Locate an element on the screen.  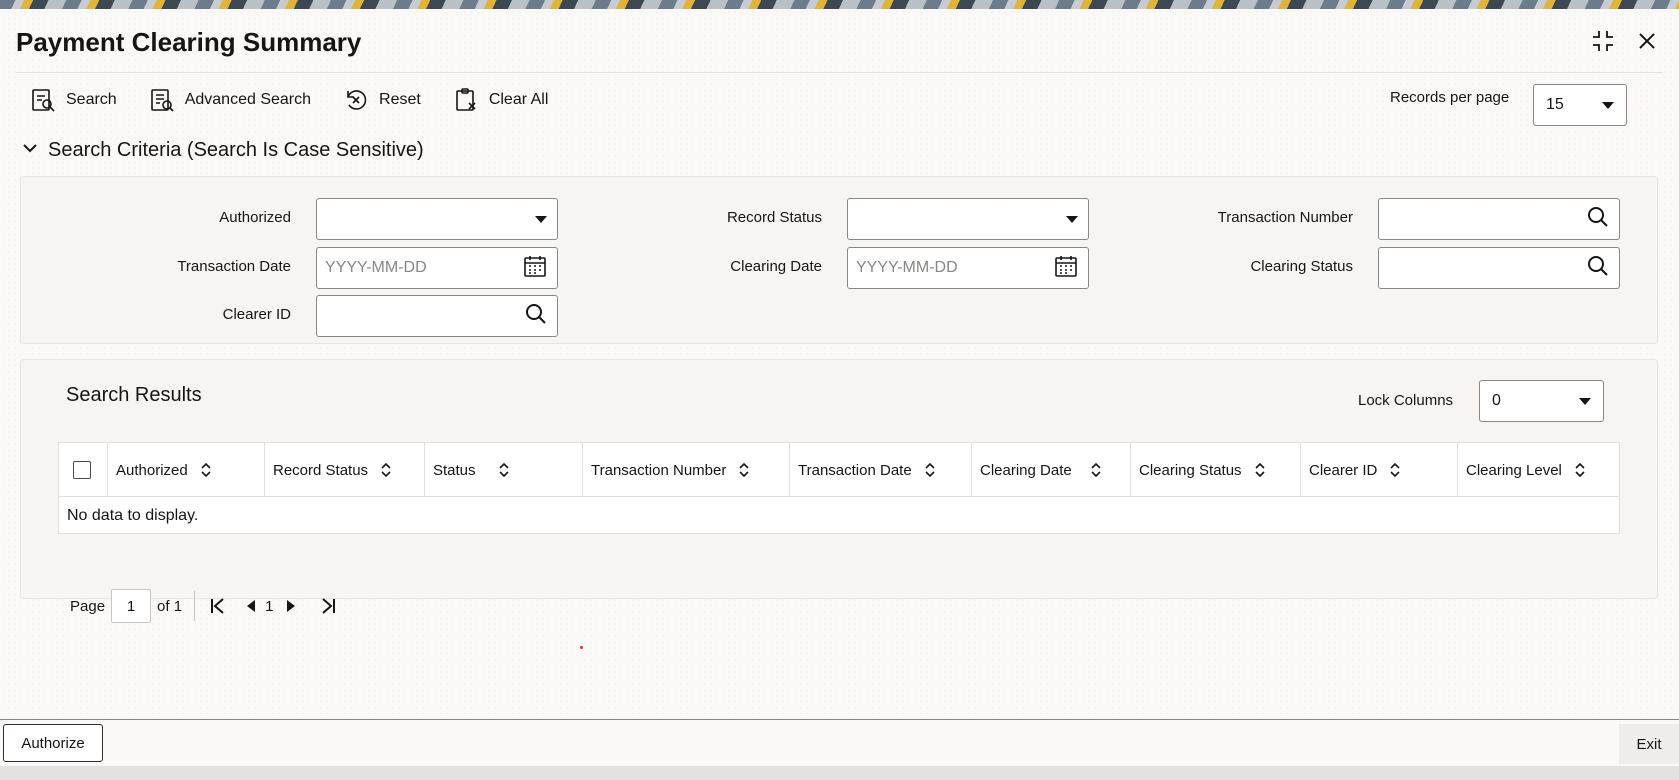
collapse-icon is located at coordinates (1603, 41).